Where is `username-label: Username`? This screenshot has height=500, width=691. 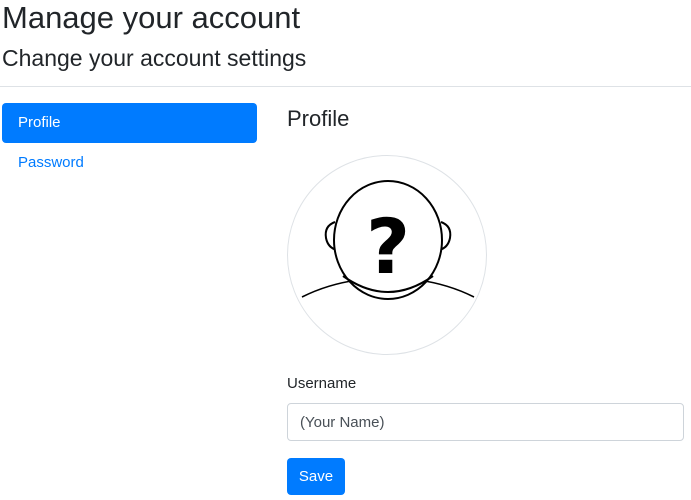
username-label: Username is located at coordinates (322, 383).